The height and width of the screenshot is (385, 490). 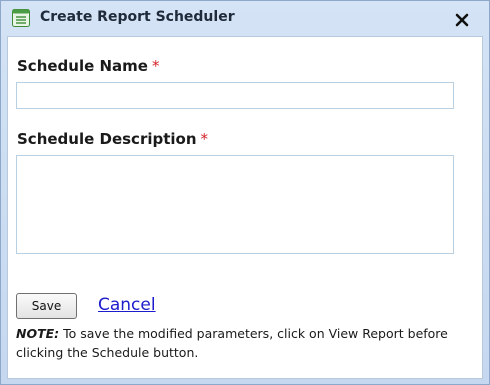 What do you see at coordinates (245, 18) in the screenshot?
I see `dialog-title-bar: Create Report Scheduler` at bounding box center [245, 18].